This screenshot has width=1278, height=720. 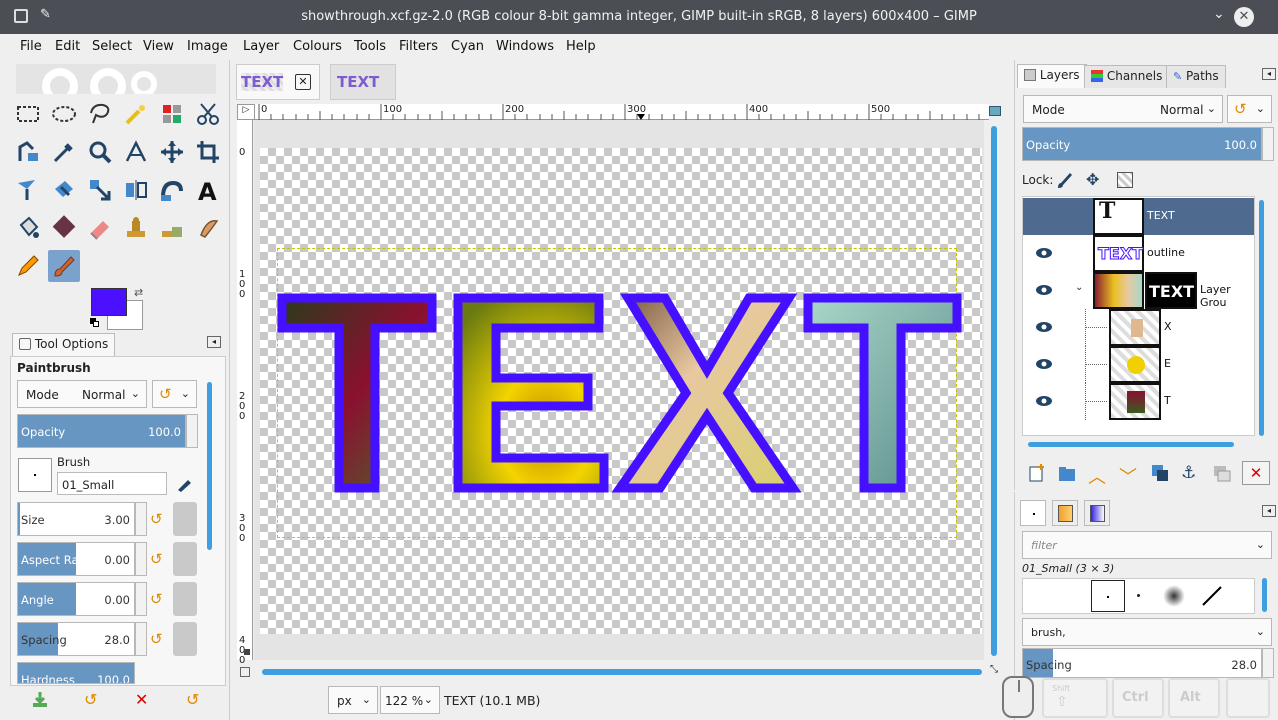 What do you see at coordinates (278, 82) in the screenshot?
I see `image-tab-active: TEXT ✕` at bounding box center [278, 82].